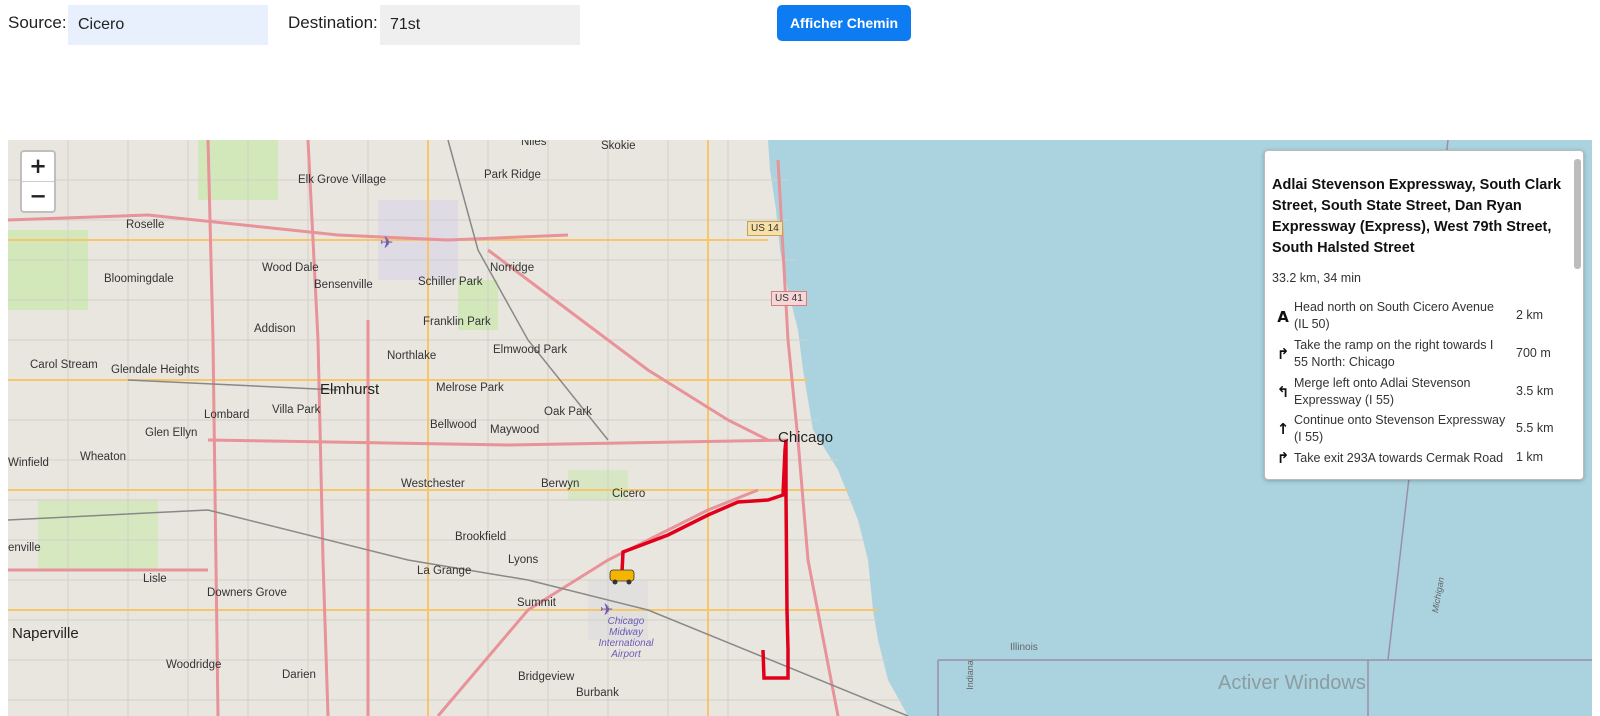 The height and width of the screenshot is (716, 1600). I want to click on place-westchester: Westchester, so click(433, 484).